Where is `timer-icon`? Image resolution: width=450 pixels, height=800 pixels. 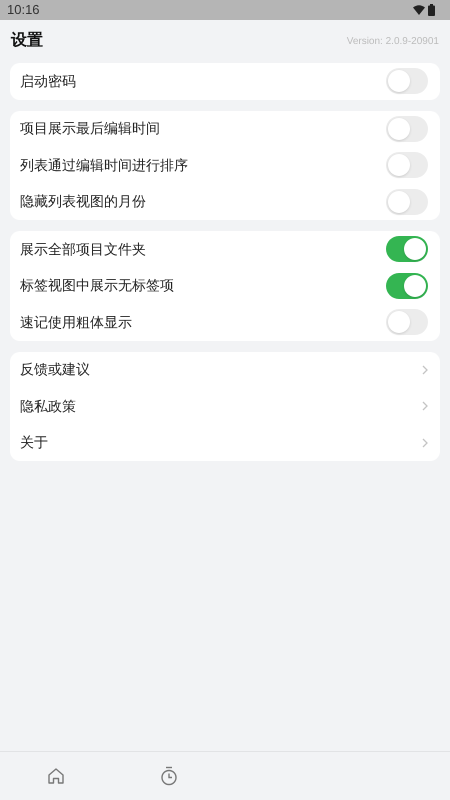
timer-icon is located at coordinates (169, 776).